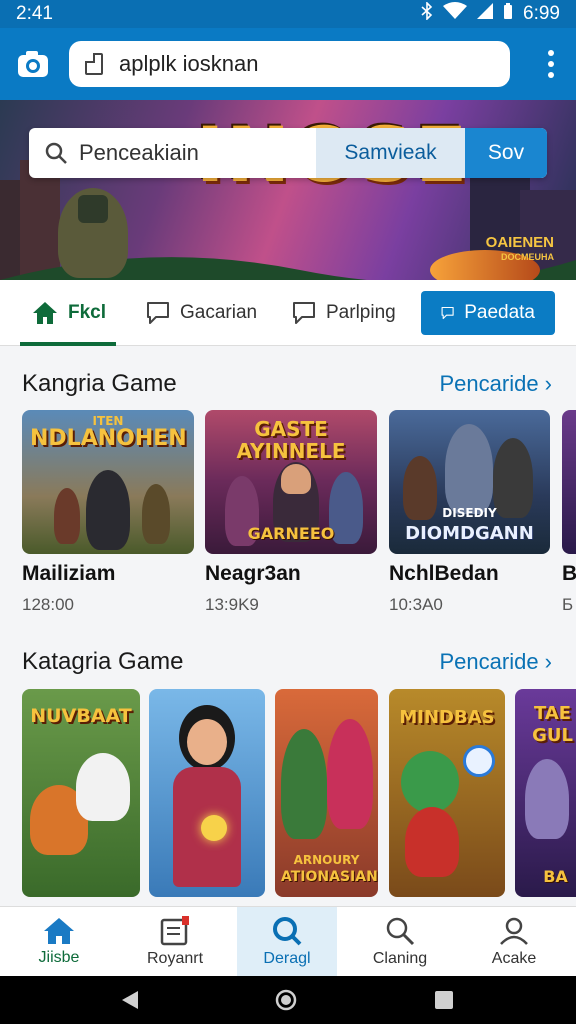 Image resolution: width=576 pixels, height=1024 pixels. Describe the element at coordinates (59, 957) in the screenshot. I see `nav-home-label: Jiisbe` at that location.